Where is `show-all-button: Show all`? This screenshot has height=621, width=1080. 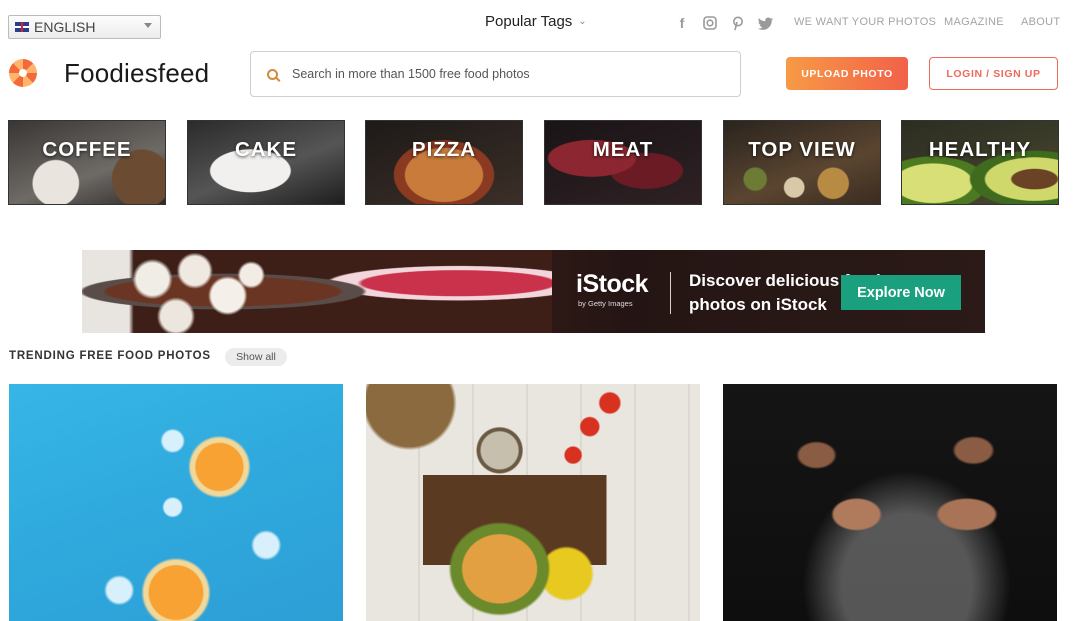
show-all-button: Show all is located at coordinates (256, 357).